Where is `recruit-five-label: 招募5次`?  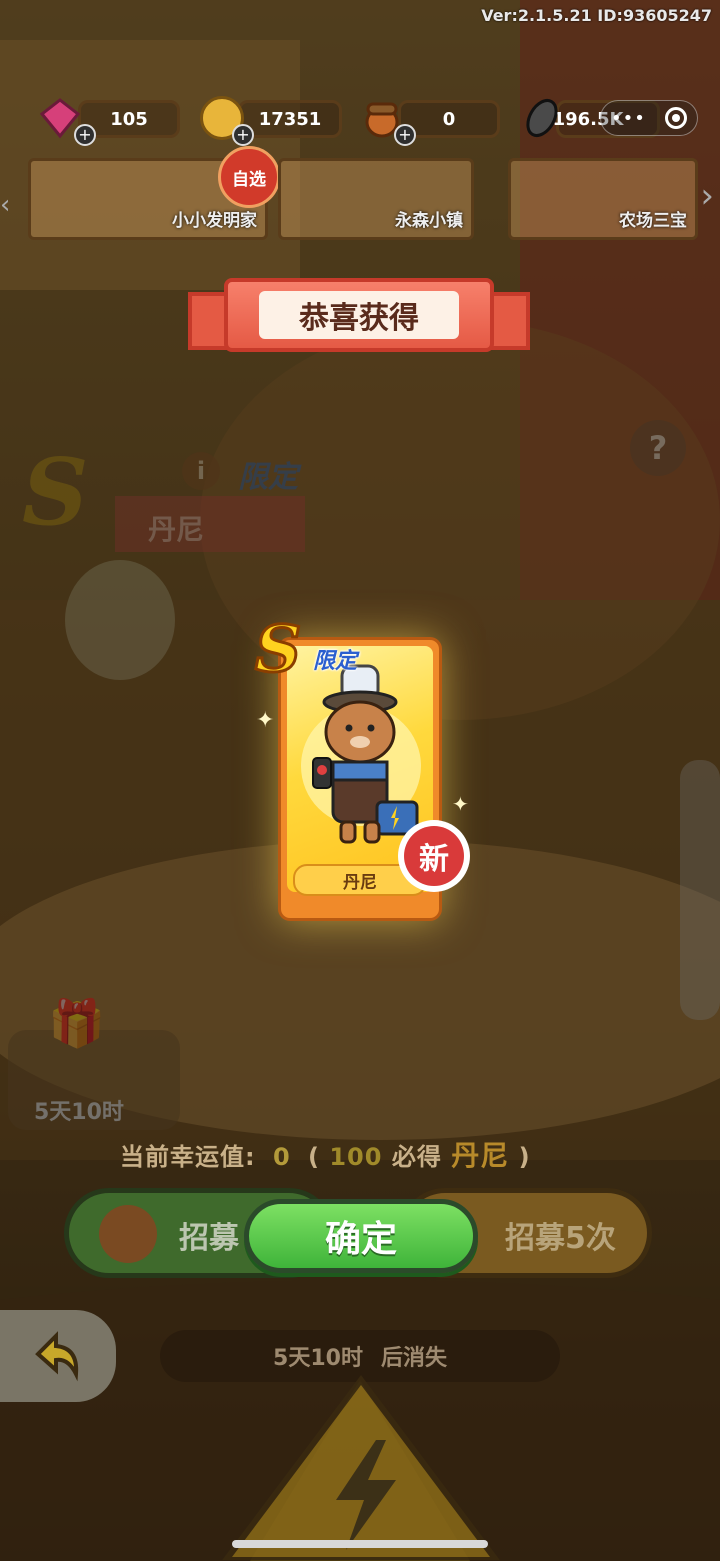
recruit-five-label: 招募5次 is located at coordinates (560, 1238).